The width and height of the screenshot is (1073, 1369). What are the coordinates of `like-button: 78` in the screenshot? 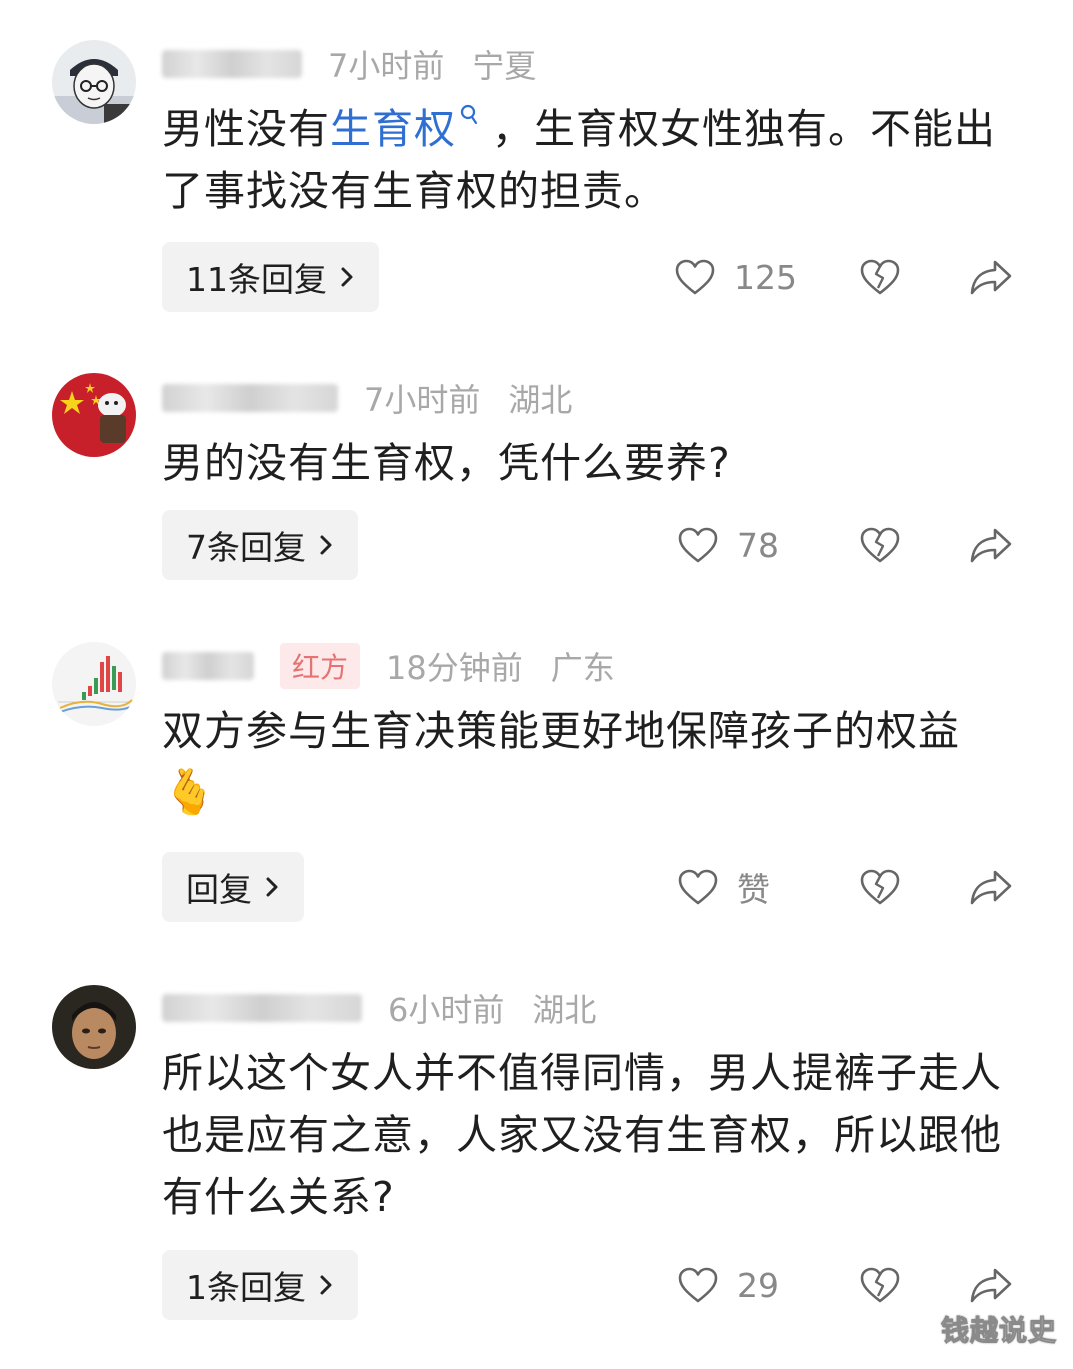 It's located at (737, 545).